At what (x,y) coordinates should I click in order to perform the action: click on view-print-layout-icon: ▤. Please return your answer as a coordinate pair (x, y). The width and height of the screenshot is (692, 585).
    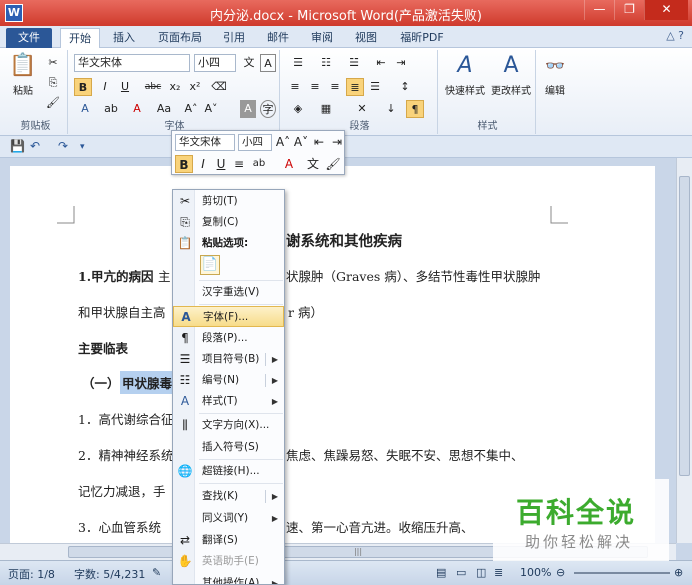
    Looking at the image, I should click on (441, 572).